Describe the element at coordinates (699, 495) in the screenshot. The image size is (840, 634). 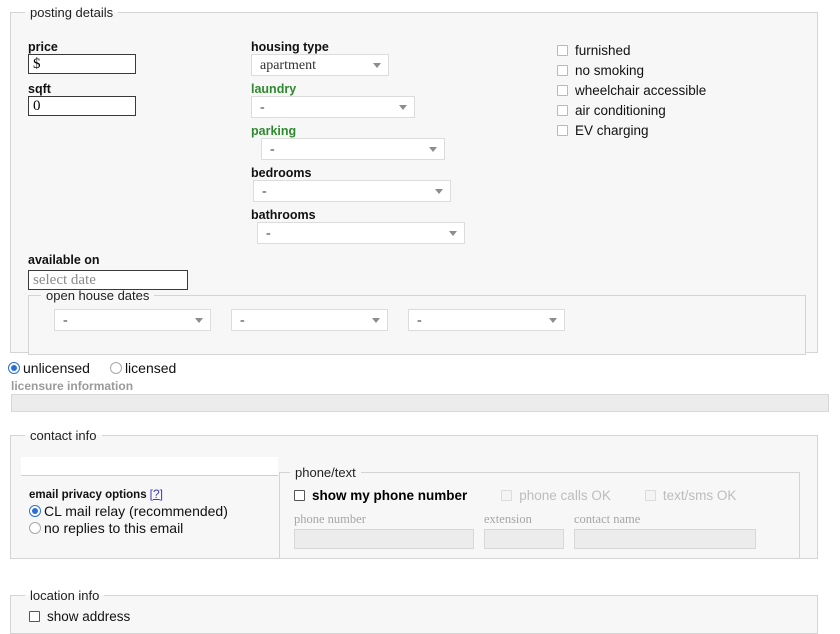
I see `text-sms-ok-label: text/sms OK` at that location.